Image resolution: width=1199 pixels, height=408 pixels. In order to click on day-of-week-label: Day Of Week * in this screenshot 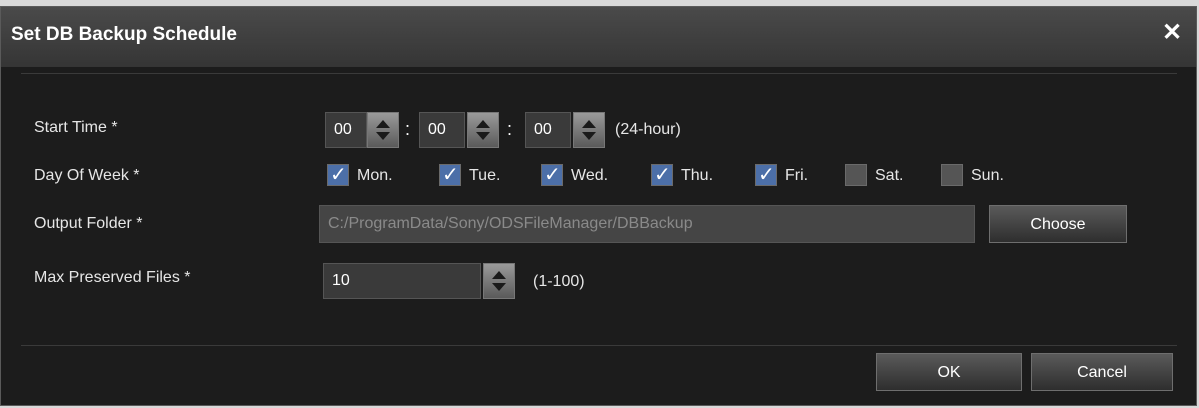, I will do `click(87, 175)`.